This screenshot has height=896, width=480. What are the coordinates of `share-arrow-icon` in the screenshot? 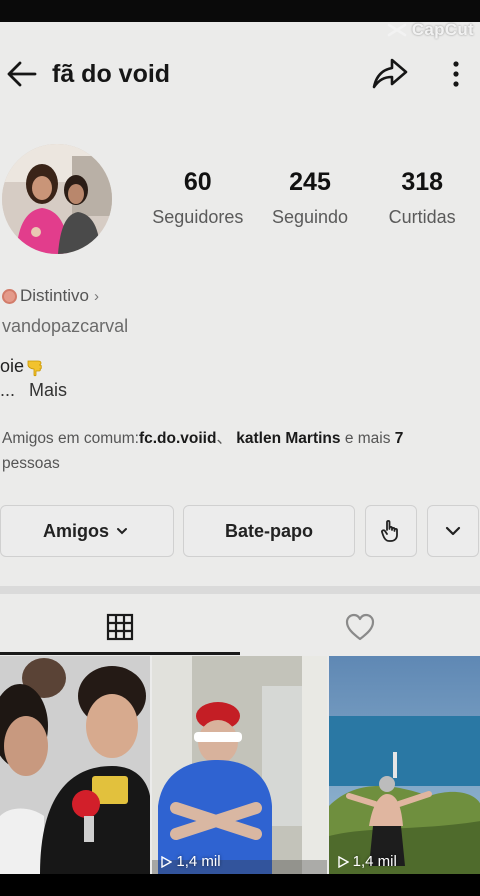 It's located at (390, 74).